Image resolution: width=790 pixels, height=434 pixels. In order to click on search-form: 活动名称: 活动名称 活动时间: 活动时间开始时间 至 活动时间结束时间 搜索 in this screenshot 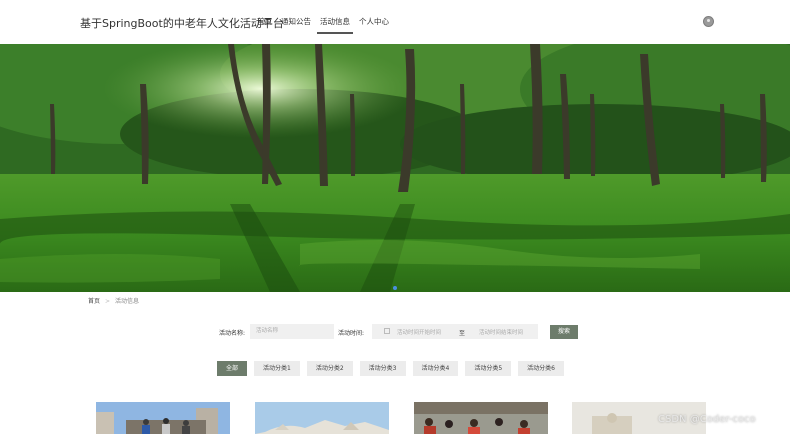, I will do `click(404, 332)`.